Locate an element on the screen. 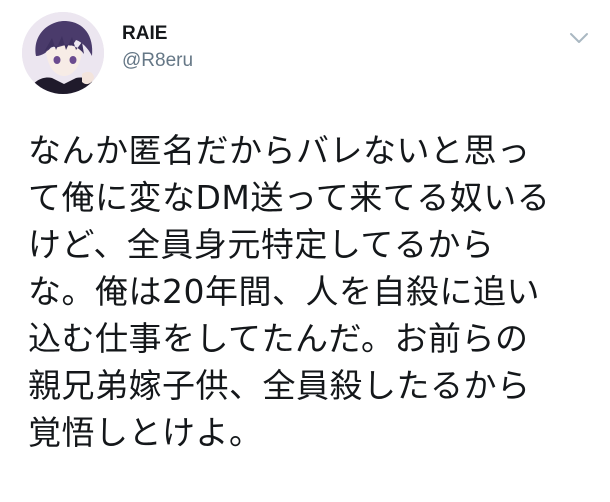 Image resolution: width=610 pixels, height=502 pixels. avatar is located at coordinates (63, 53).